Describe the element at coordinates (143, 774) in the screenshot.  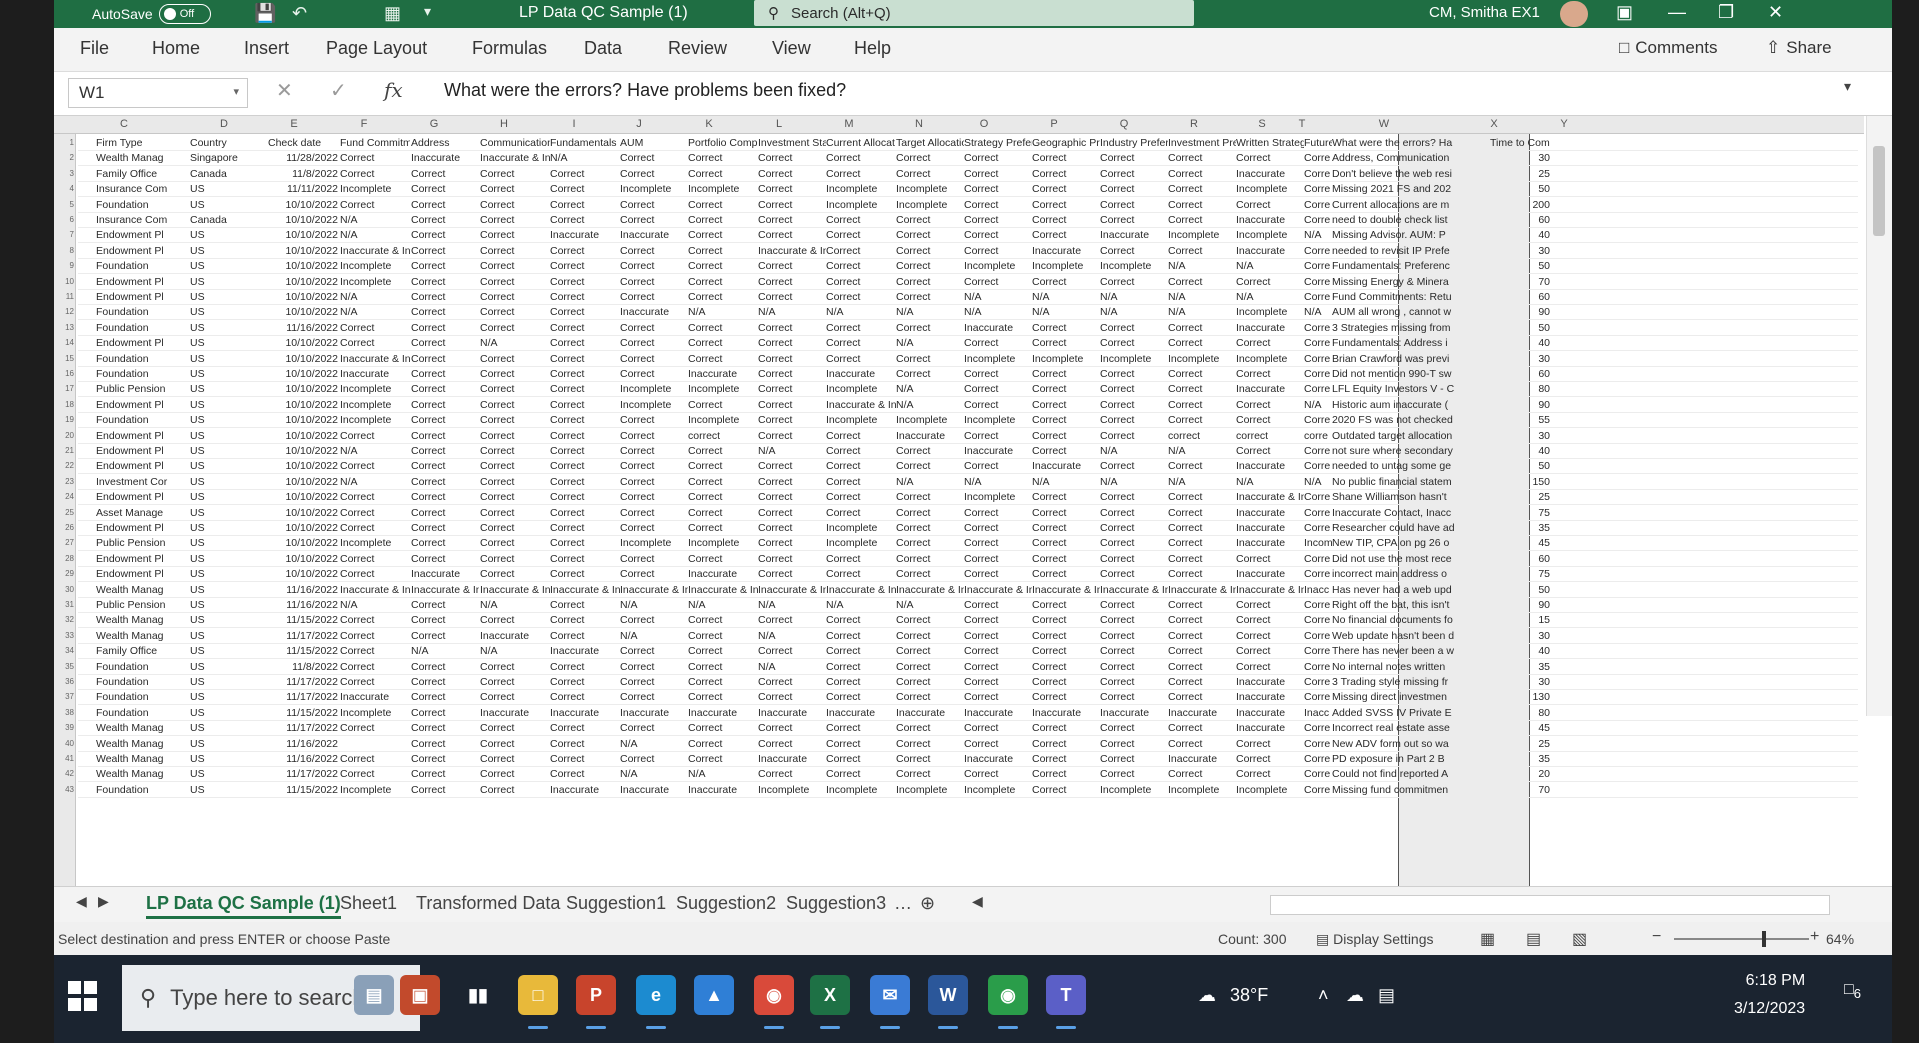
I see `table-cell: Wealth Manag` at that location.